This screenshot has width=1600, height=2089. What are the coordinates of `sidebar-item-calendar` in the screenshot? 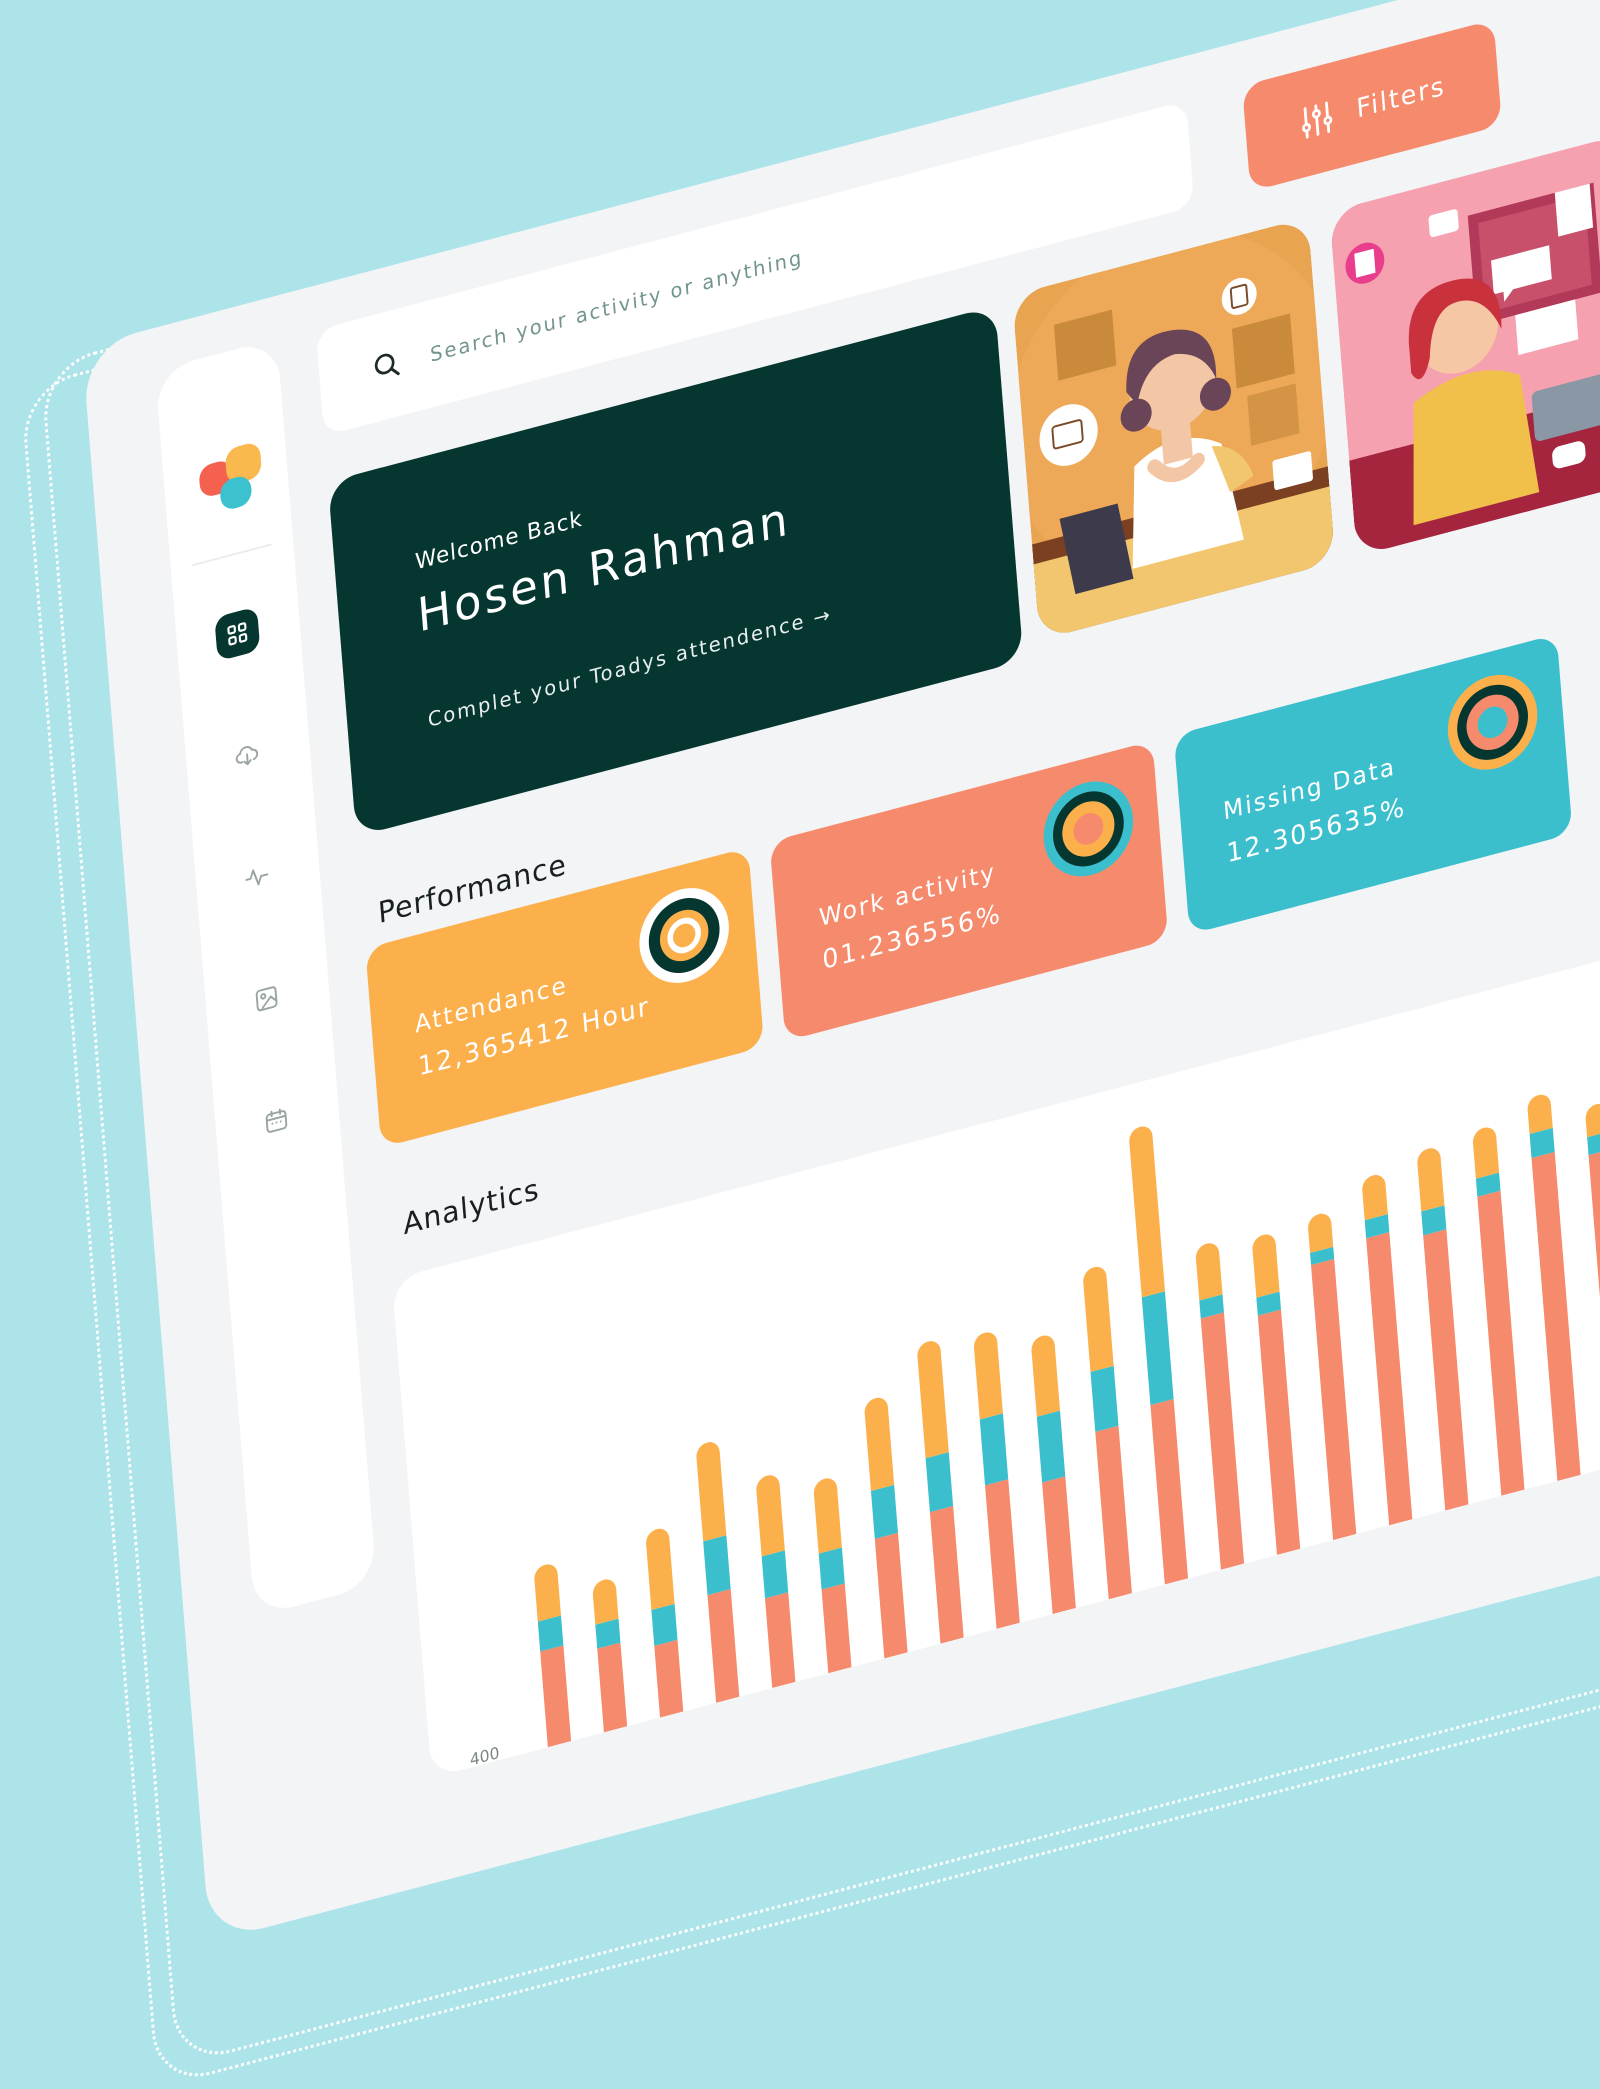 It's located at (276, 1120).